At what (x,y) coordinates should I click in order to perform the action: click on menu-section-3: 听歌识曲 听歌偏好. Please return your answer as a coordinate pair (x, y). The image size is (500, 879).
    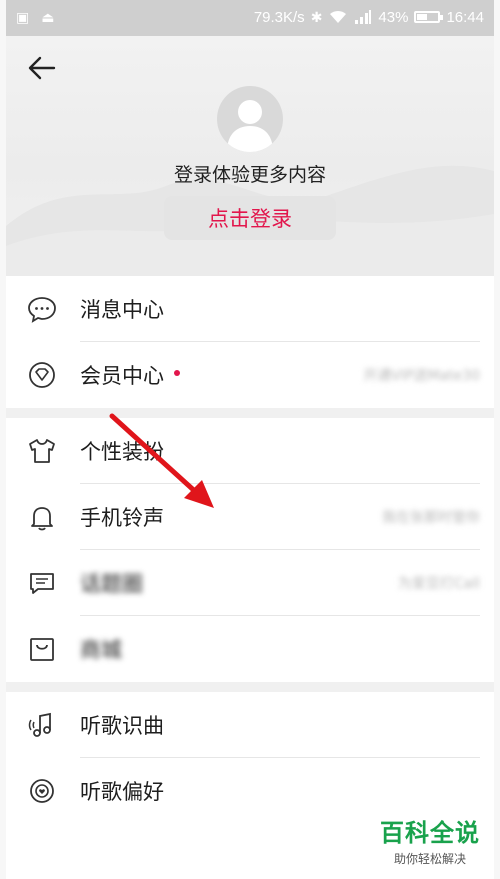
    Looking at the image, I should click on (250, 758).